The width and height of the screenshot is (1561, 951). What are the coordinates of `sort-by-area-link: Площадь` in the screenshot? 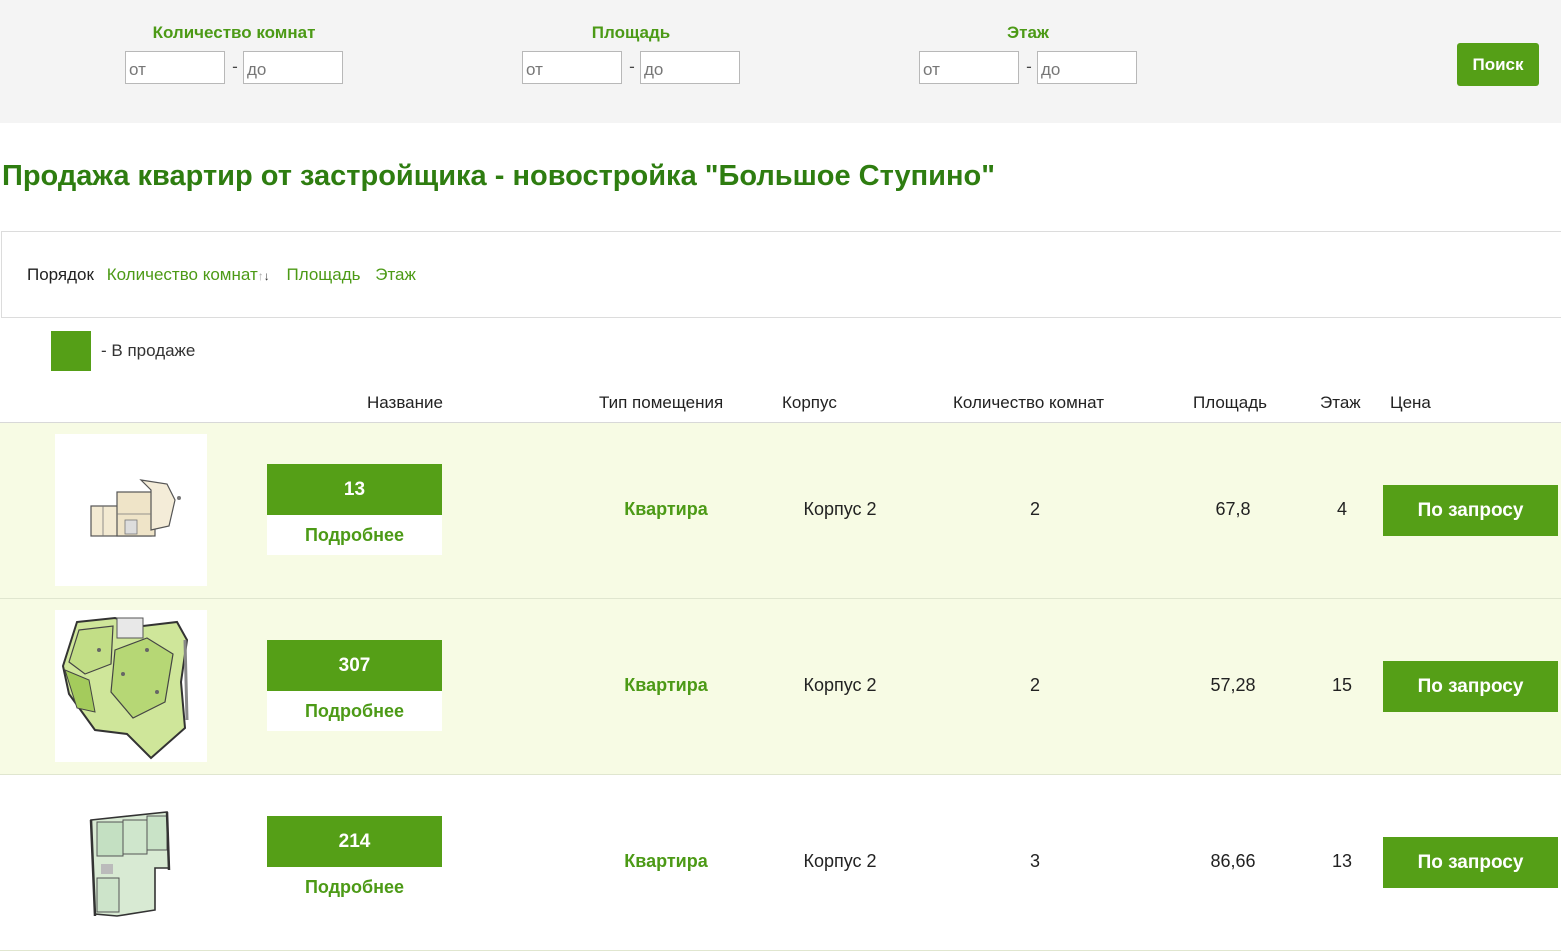 It's located at (323, 274).